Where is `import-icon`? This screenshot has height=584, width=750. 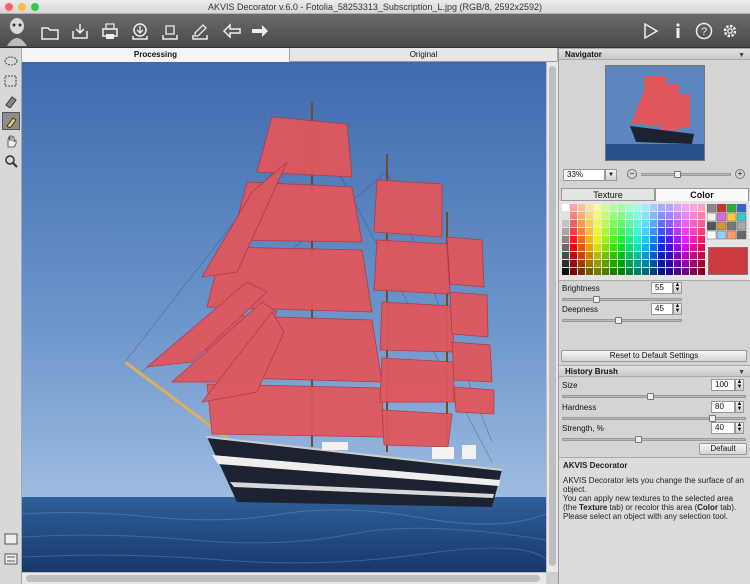 import-icon is located at coordinates (140, 31).